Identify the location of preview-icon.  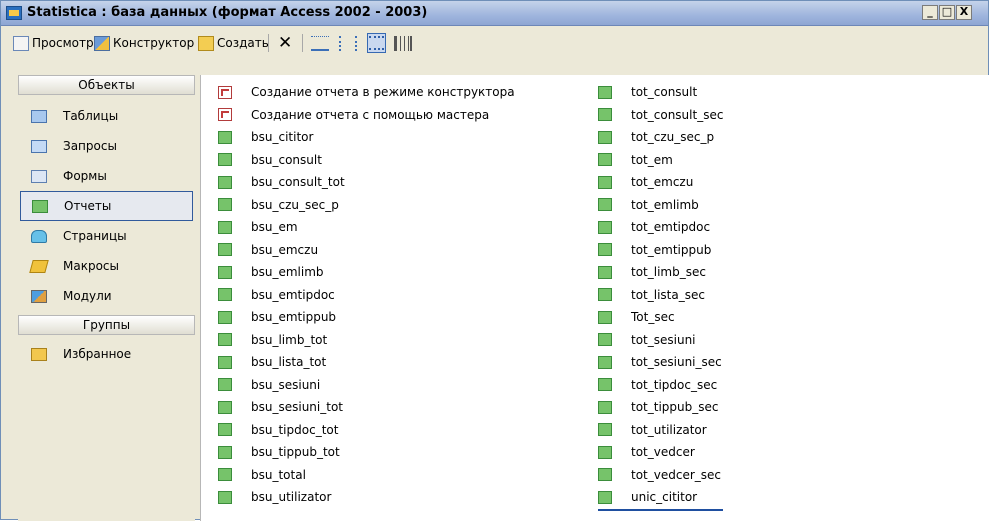
(21, 43).